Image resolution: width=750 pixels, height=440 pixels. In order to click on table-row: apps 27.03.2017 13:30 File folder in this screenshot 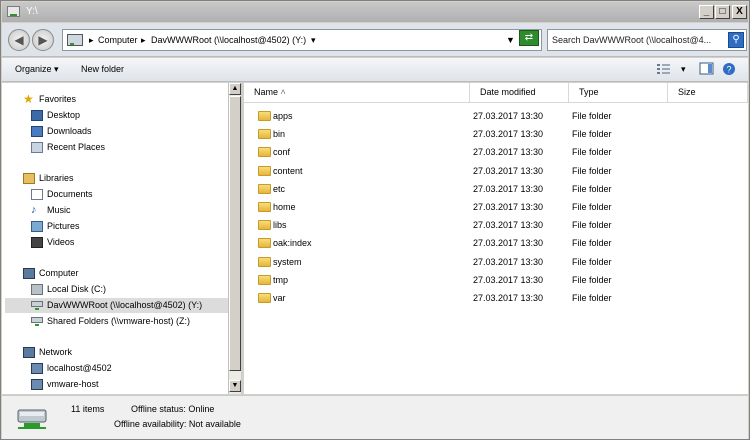, I will do `click(496, 116)`.